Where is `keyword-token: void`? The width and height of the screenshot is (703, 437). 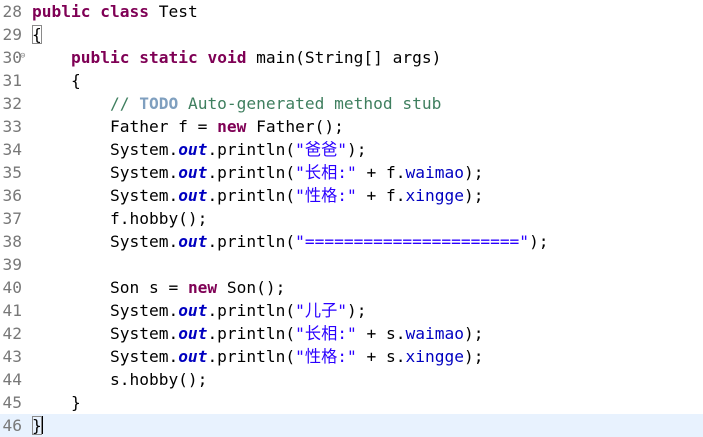 keyword-token: void is located at coordinates (227, 57).